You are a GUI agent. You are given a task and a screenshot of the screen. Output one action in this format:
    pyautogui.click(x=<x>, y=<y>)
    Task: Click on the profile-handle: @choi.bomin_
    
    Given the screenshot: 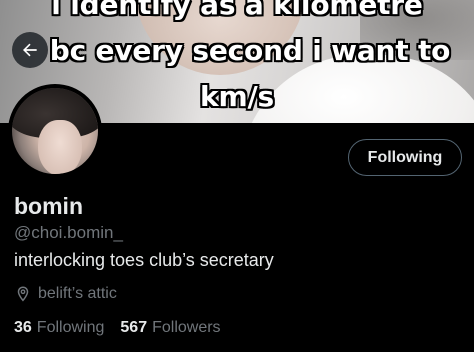 What is the action you would take?
    pyautogui.click(x=68, y=232)
    